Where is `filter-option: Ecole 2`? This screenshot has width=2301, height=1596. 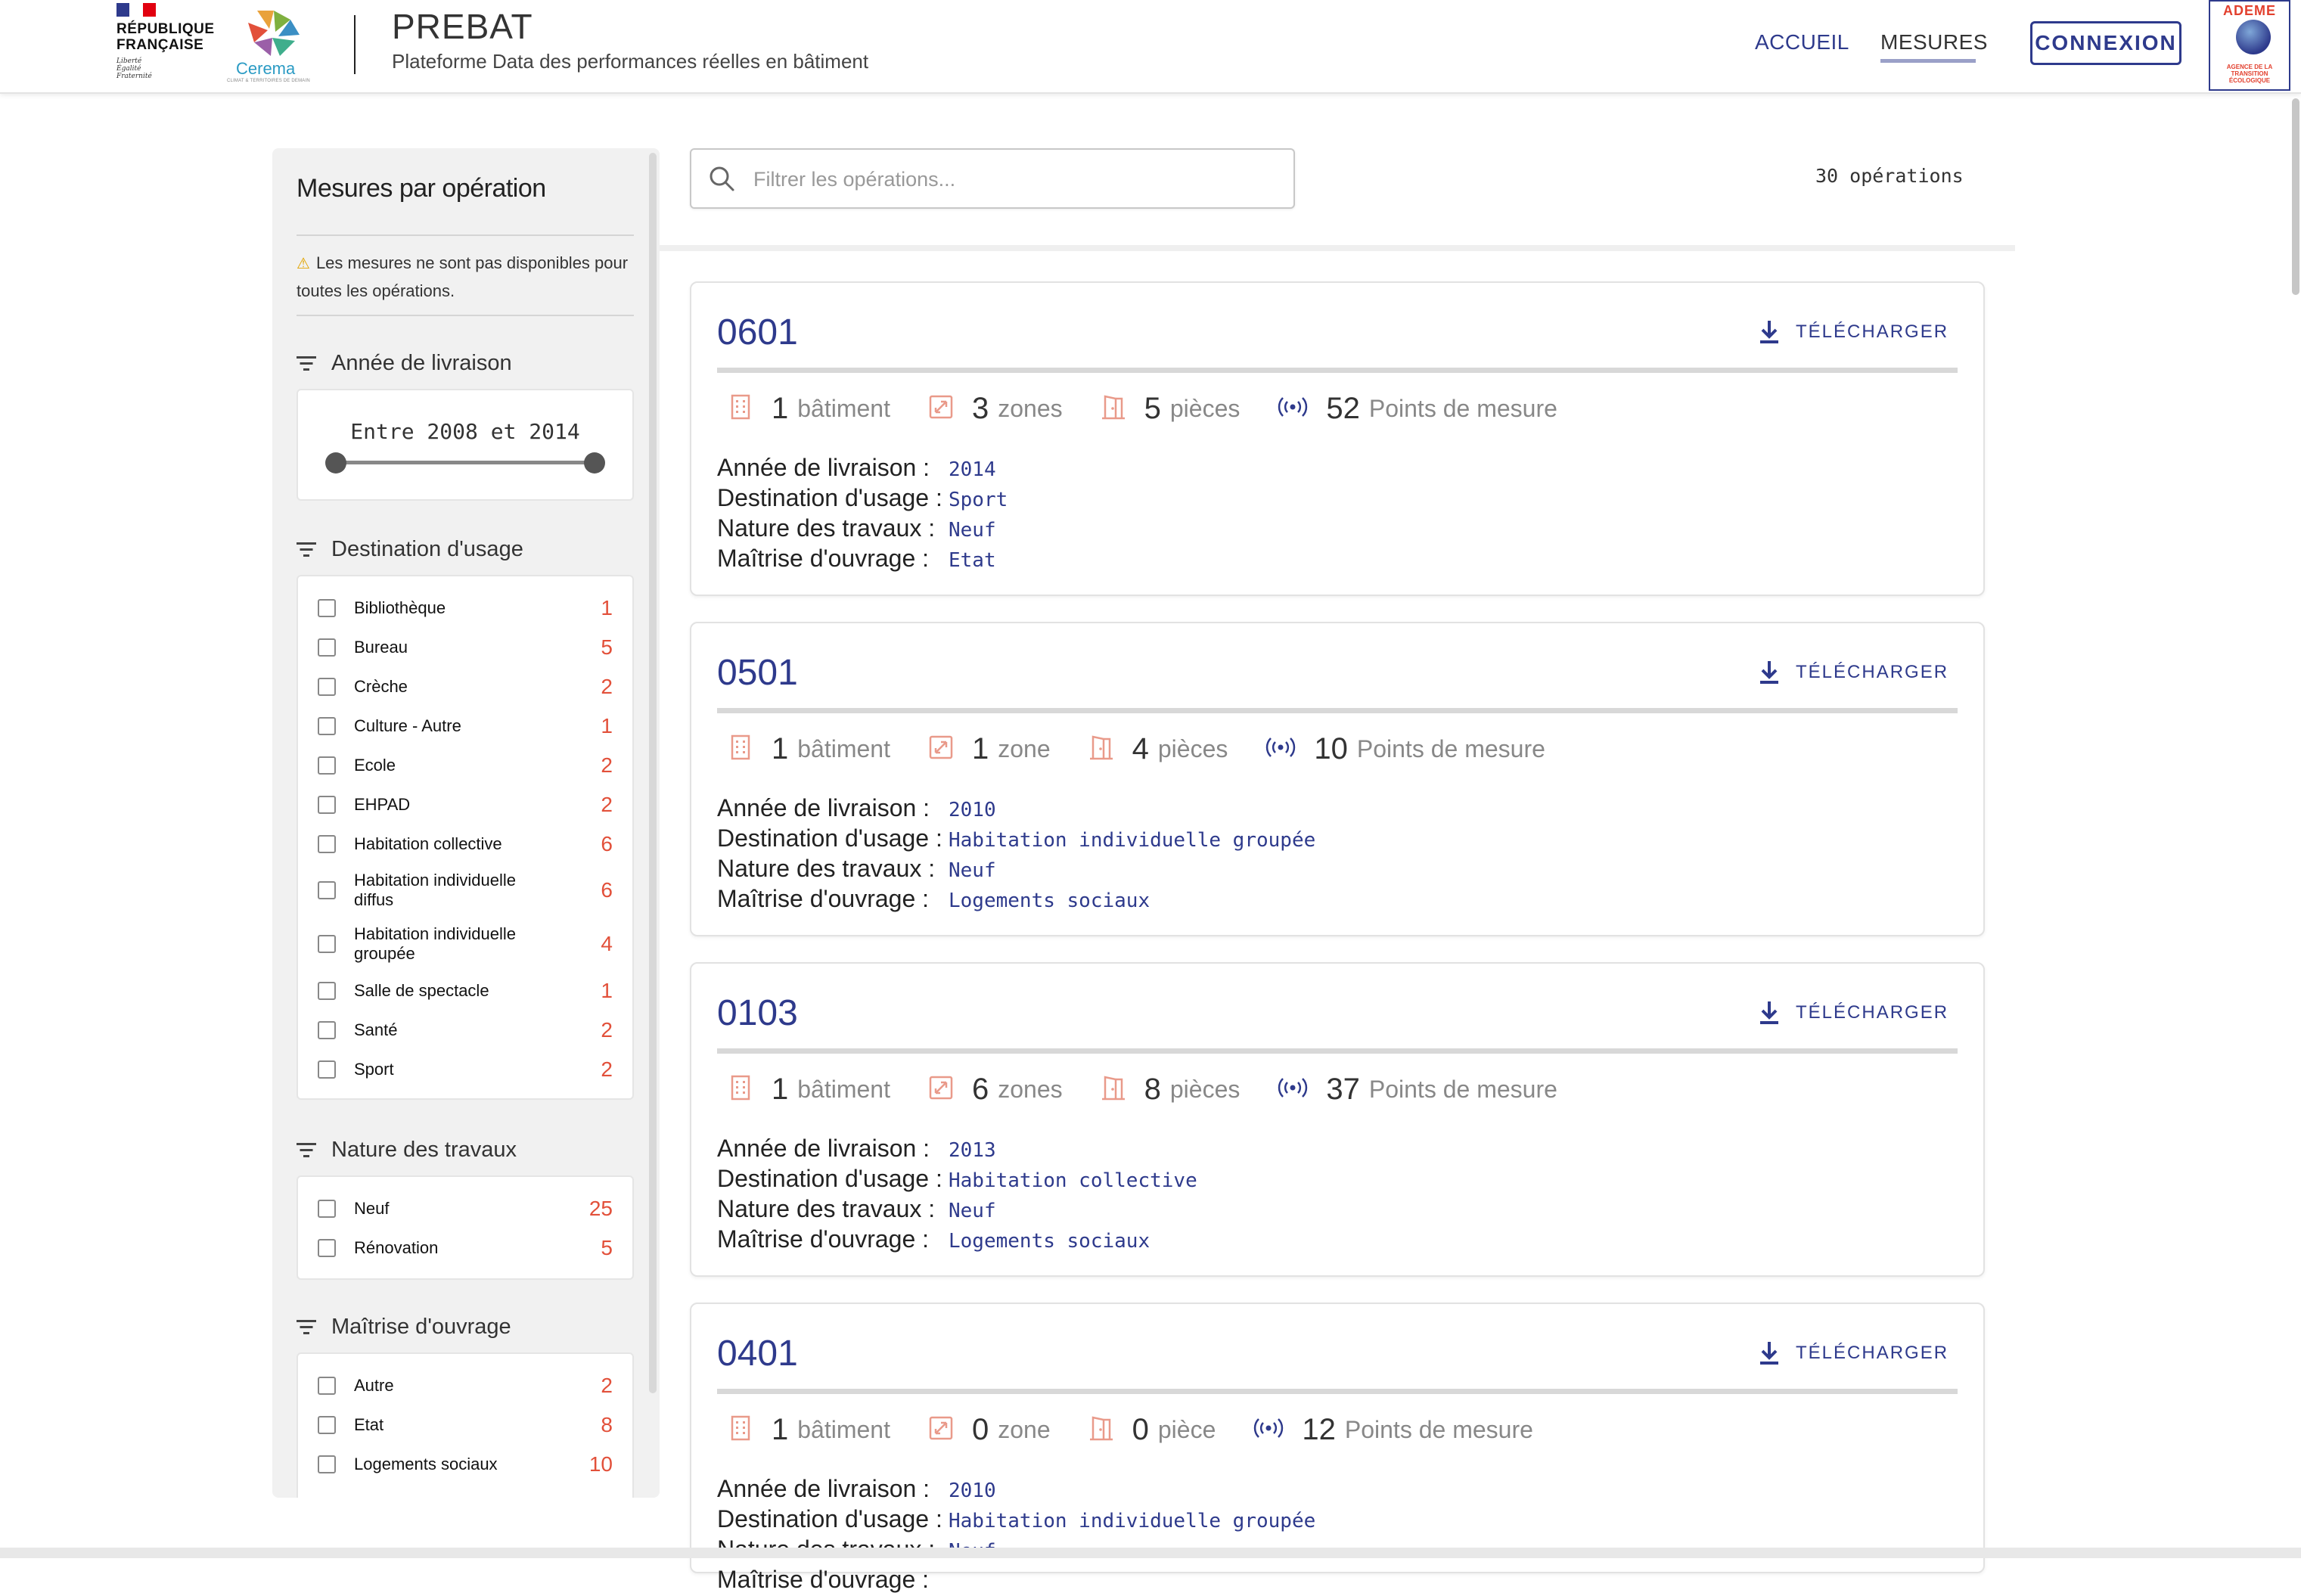
filter-option: Ecole 2 is located at coordinates (465, 765).